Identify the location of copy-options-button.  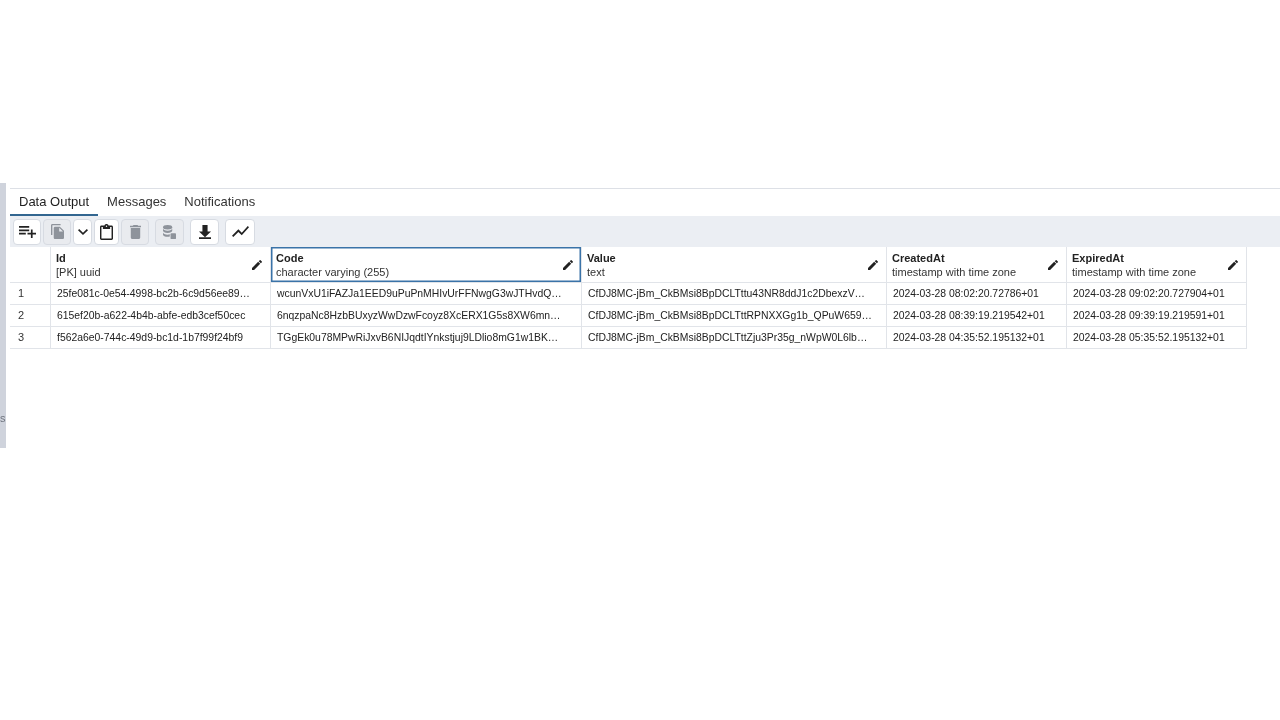
(82, 231).